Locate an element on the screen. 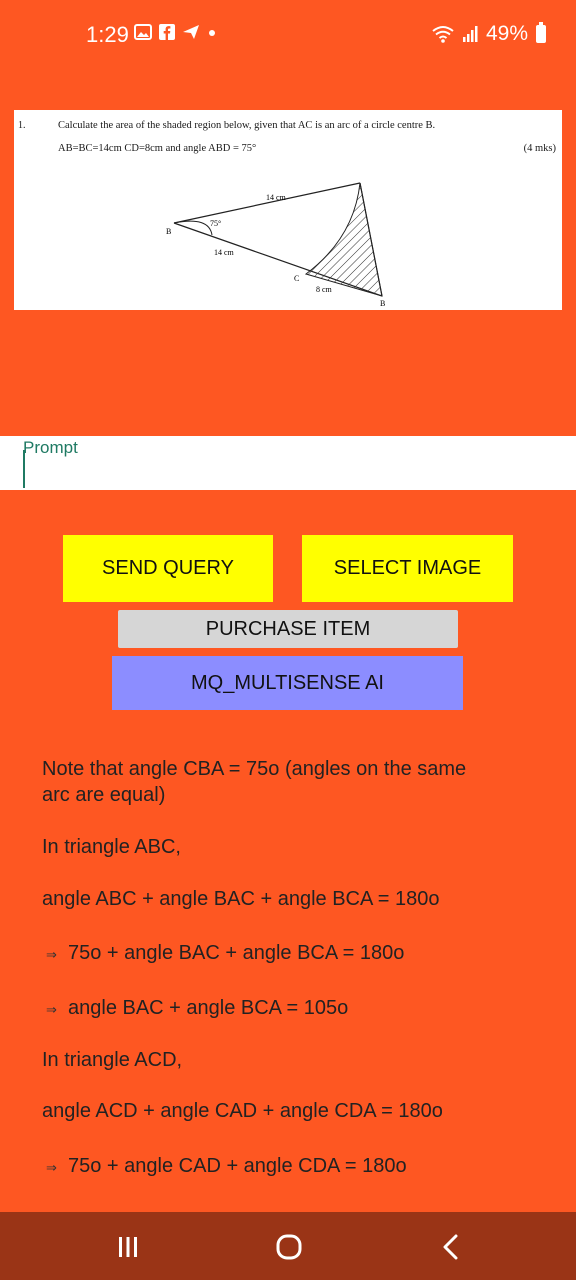 The height and width of the screenshot is (1280, 576). geometry-diagram: 14 cm 75° B 14 cm C 8 cm B is located at coordinates (275, 245).